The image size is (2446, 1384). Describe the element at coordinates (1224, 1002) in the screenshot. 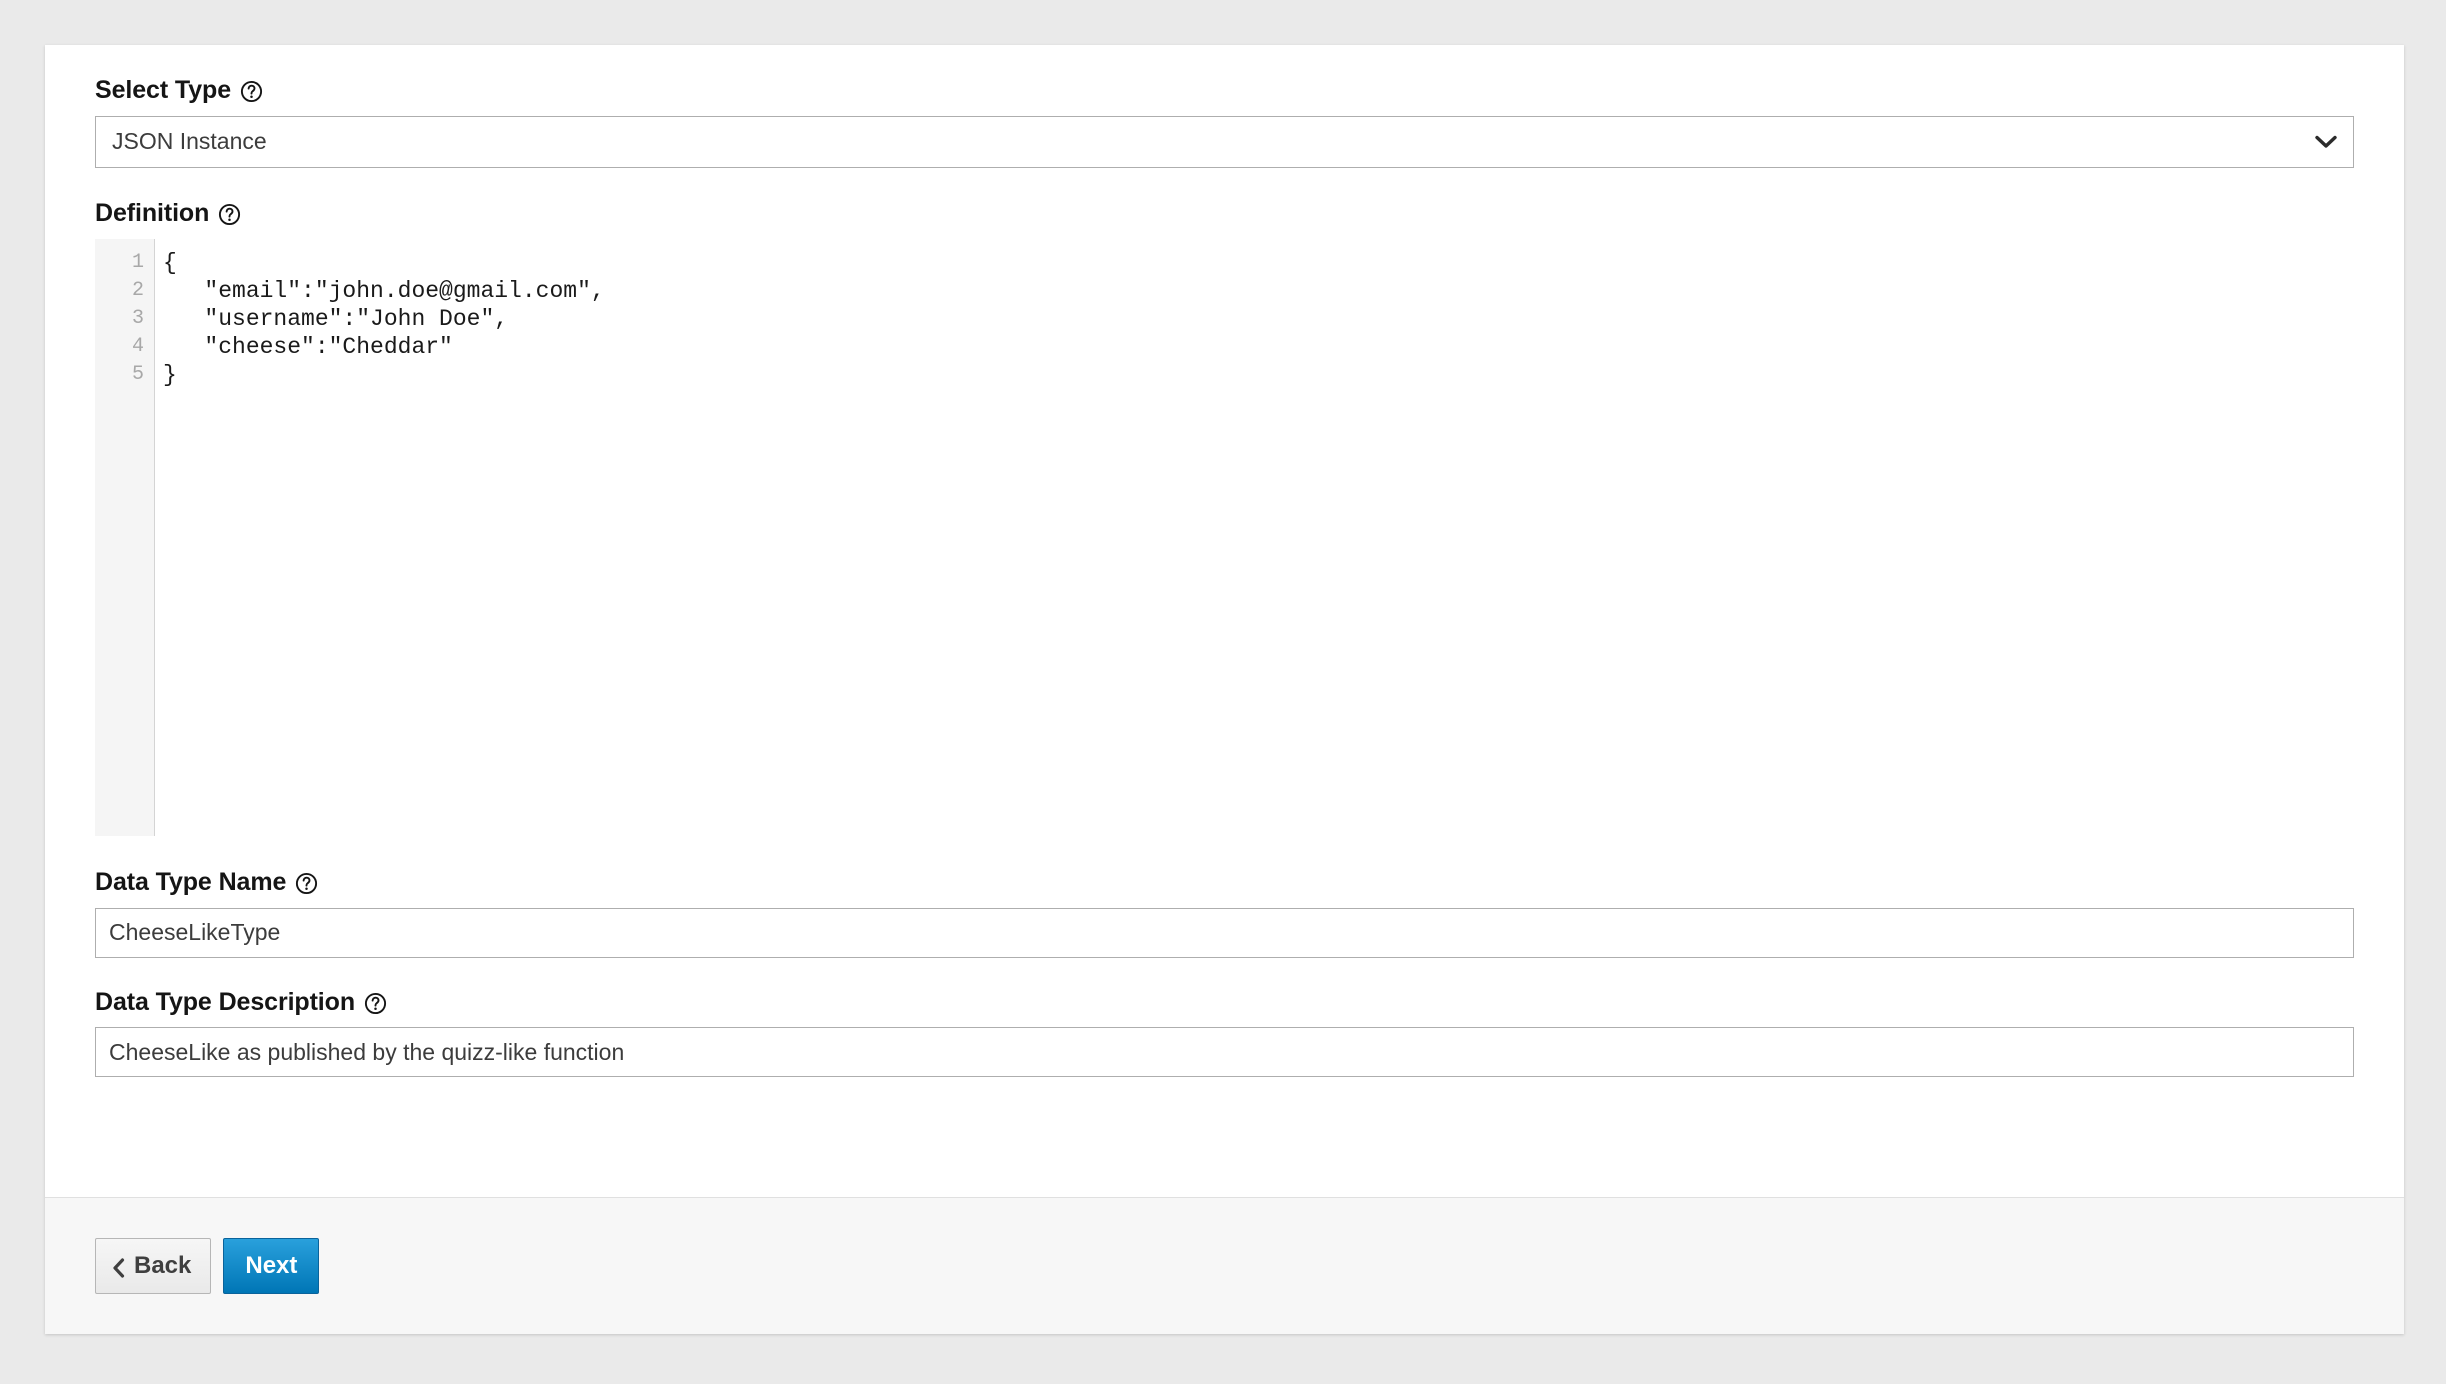

I see `data-type-description-label: Data Type Description` at that location.